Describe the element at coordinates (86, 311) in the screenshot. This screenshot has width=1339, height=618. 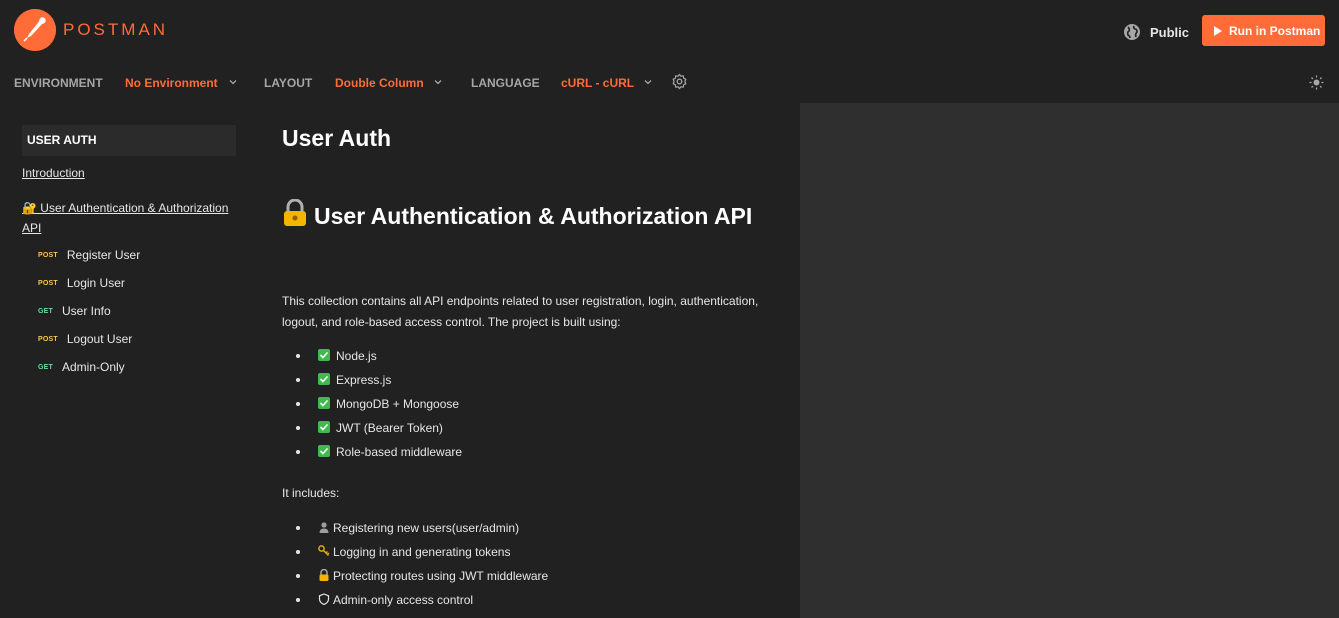
I see `request-name: User Info` at that location.